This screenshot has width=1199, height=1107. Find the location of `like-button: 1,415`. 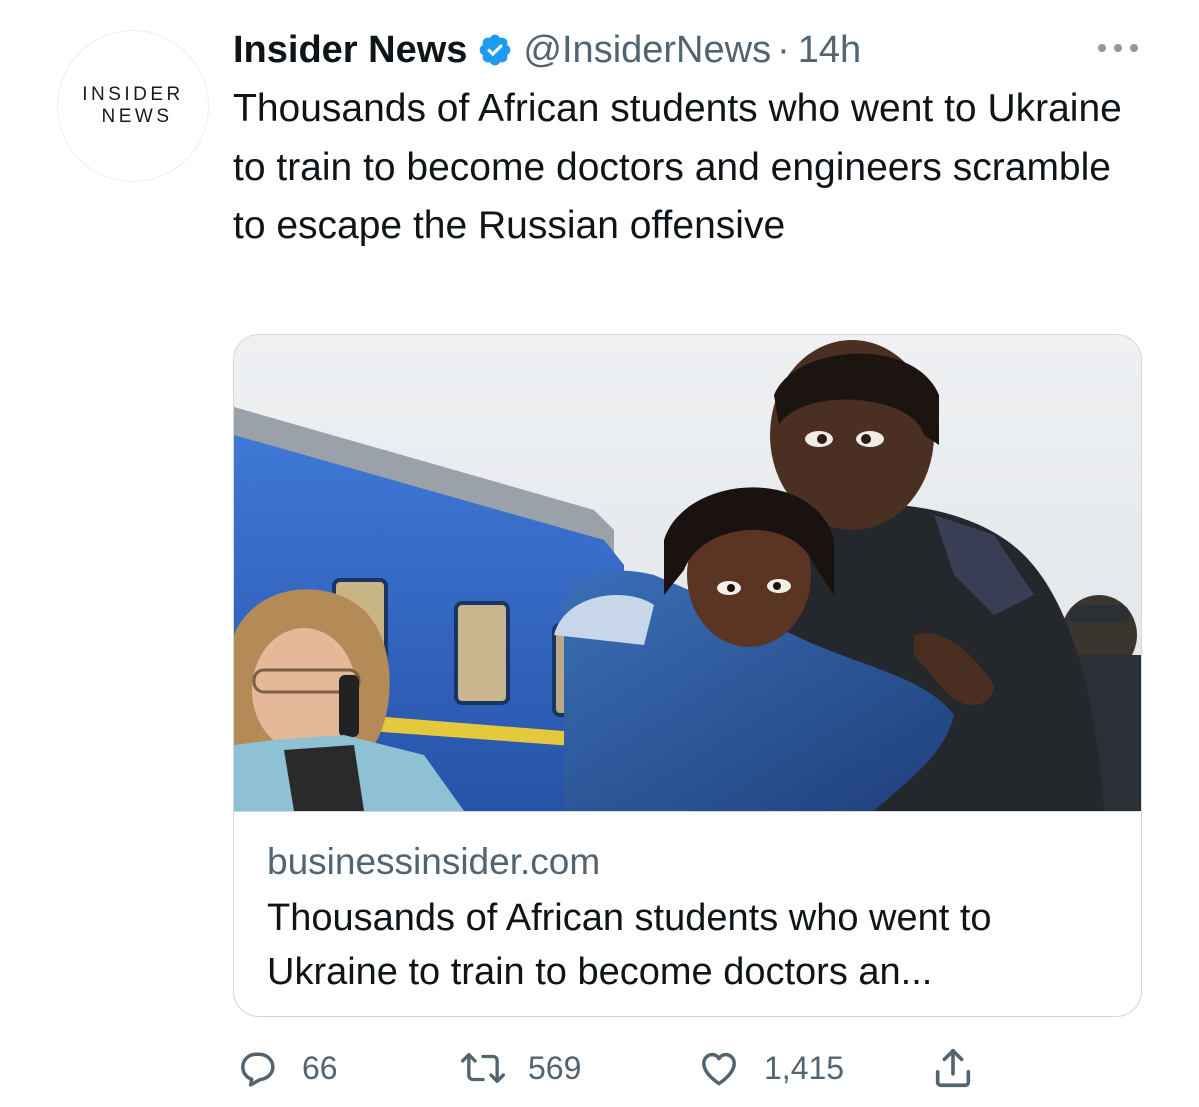

like-button: 1,415 is located at coordinates (770, 1068).